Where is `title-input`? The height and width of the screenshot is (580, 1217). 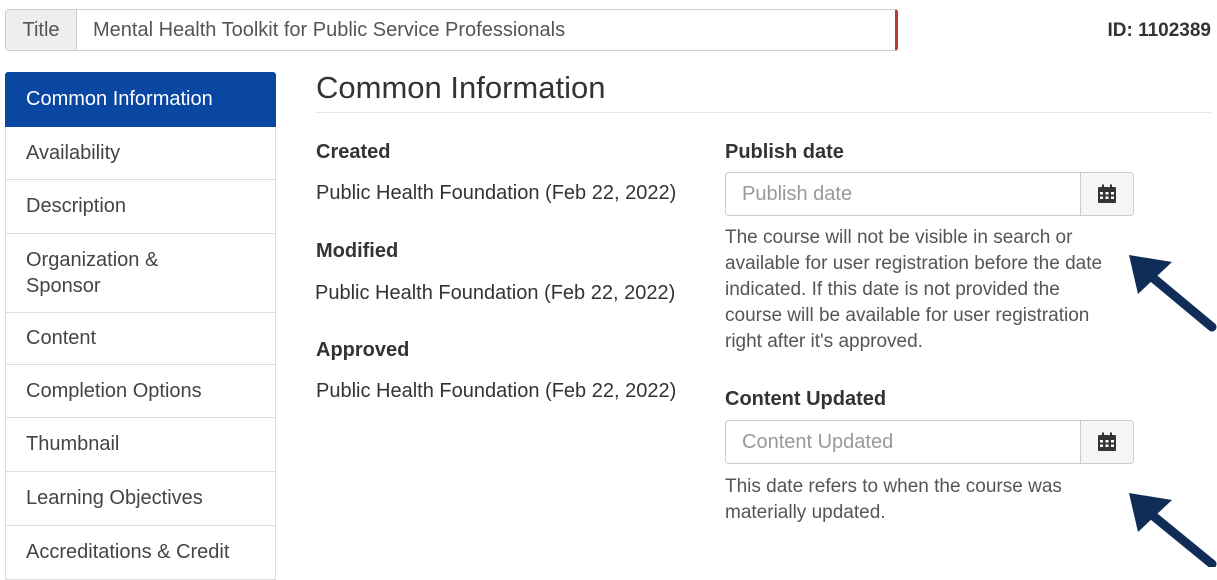 title-input is located at coordinates (486, 30).